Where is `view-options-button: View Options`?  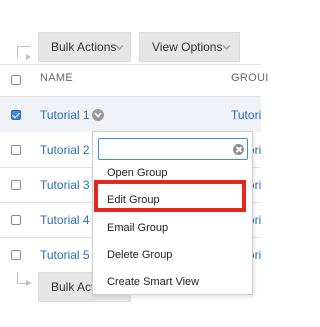 view-options-button: View Options is located at coordinates (189, 47).